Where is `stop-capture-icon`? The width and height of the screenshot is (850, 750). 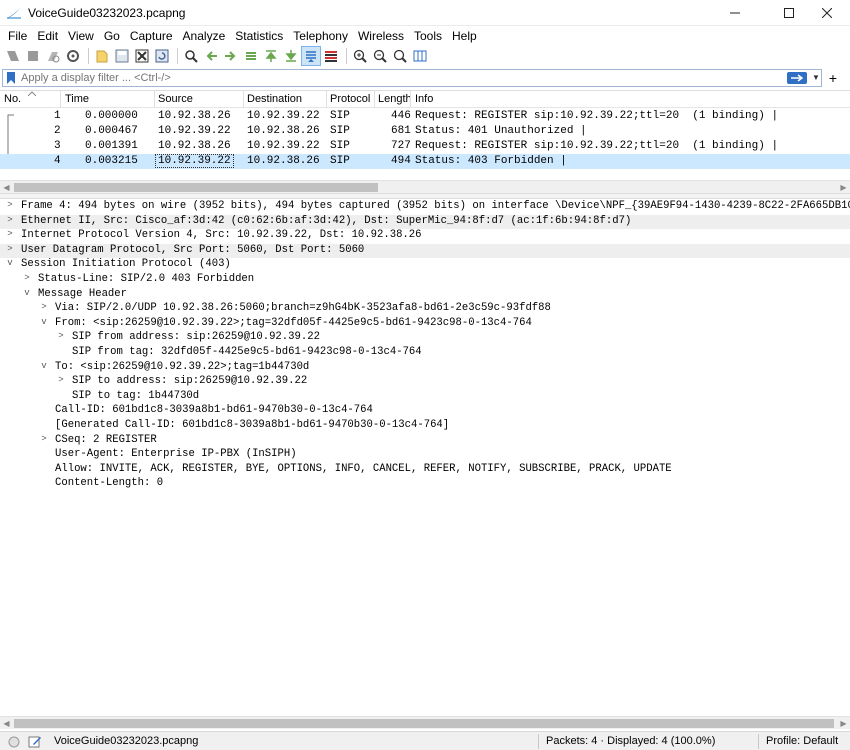 stop-capture-icon is located at coordinates (33, 56).